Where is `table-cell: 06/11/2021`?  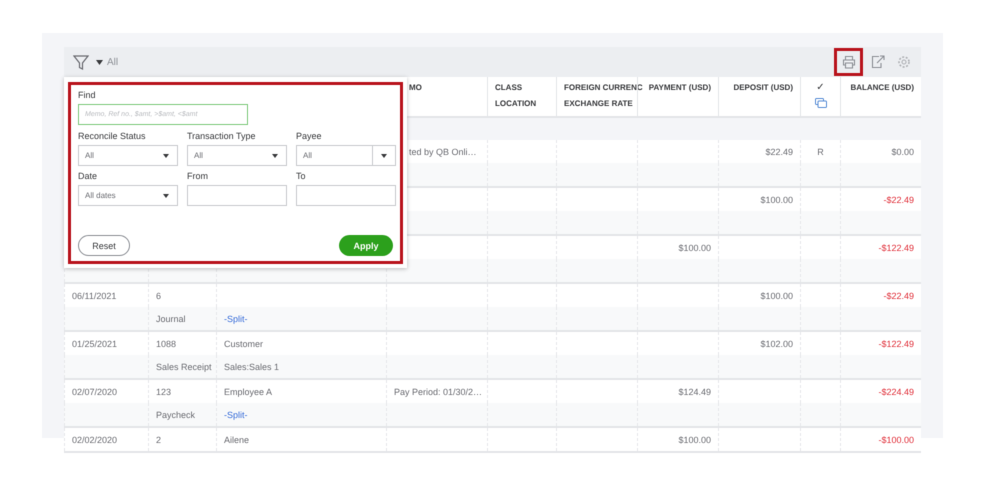
table-cell: 06/11/2021 is located at coordinates (94, 295).